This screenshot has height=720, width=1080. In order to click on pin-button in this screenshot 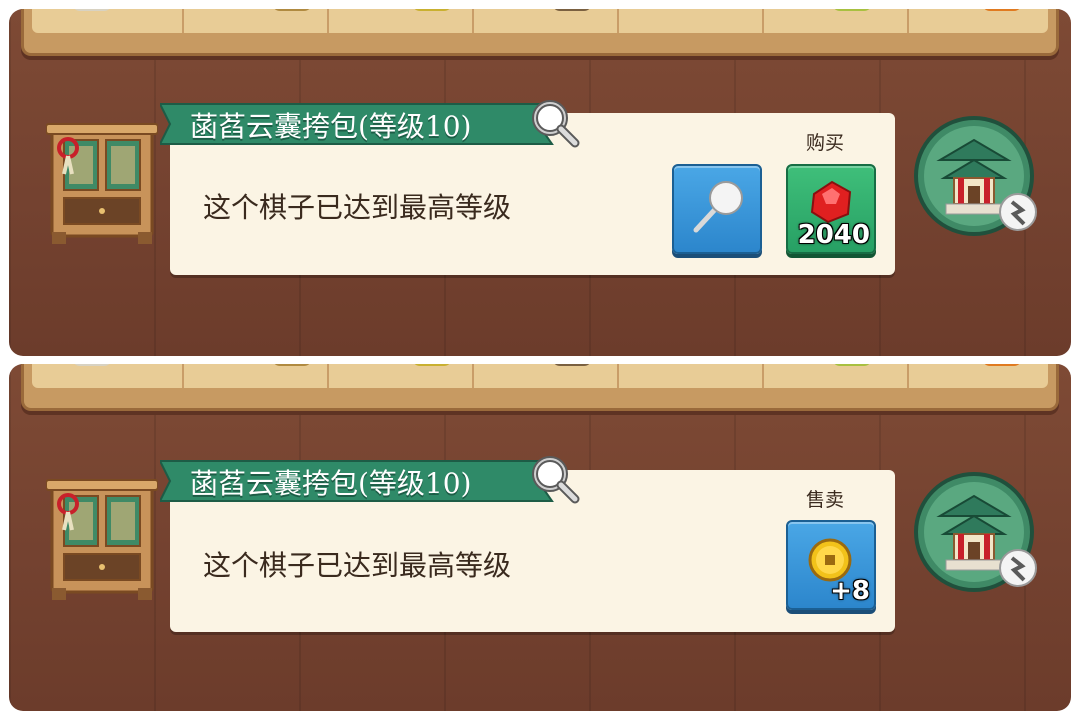, I will do `click(717, 209)`.